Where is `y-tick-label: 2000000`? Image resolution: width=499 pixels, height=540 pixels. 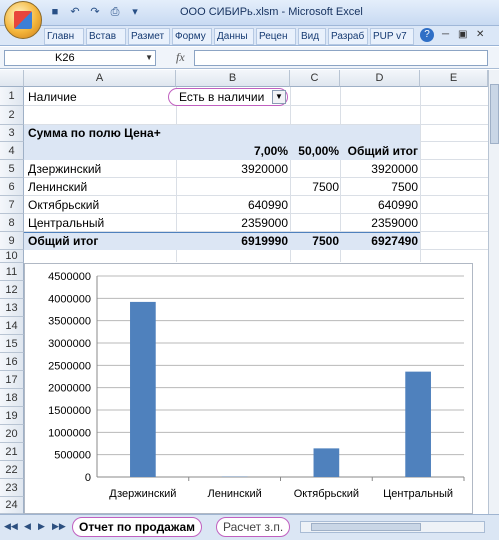
y-tick-label: 2000000 is located at coordinates (69, 389).